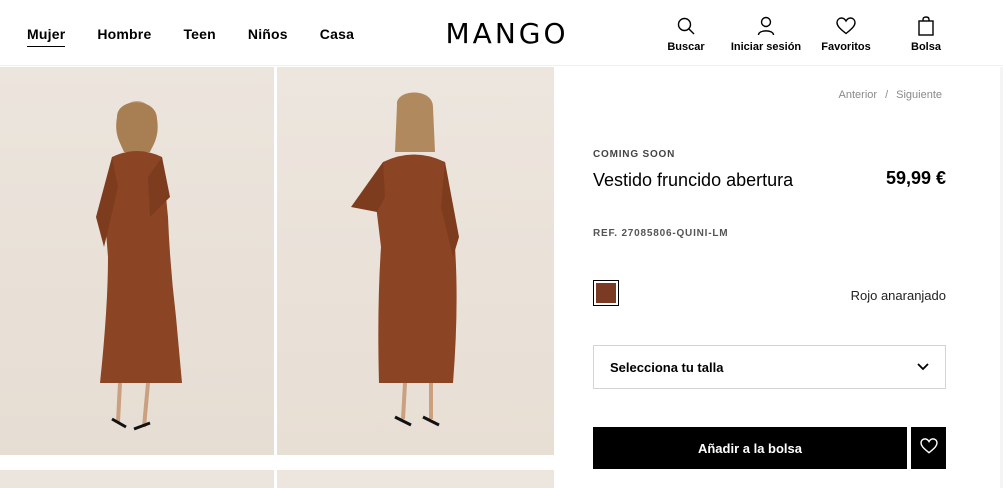 The height and width of the screenshot is (488, 1003). What do you see at coordinates (846, 47) in the screenshot?
I see `favorites-label: Favoritos` at bounding box center [846, 47].